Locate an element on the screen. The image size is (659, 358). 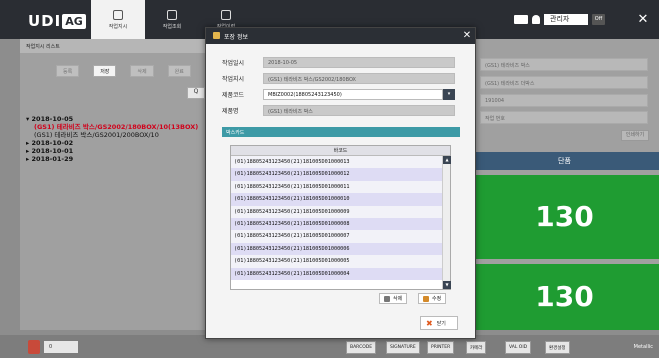
panel-toolbar: 등록 저장 삭제 완료 is located at coordinates (123, 71).